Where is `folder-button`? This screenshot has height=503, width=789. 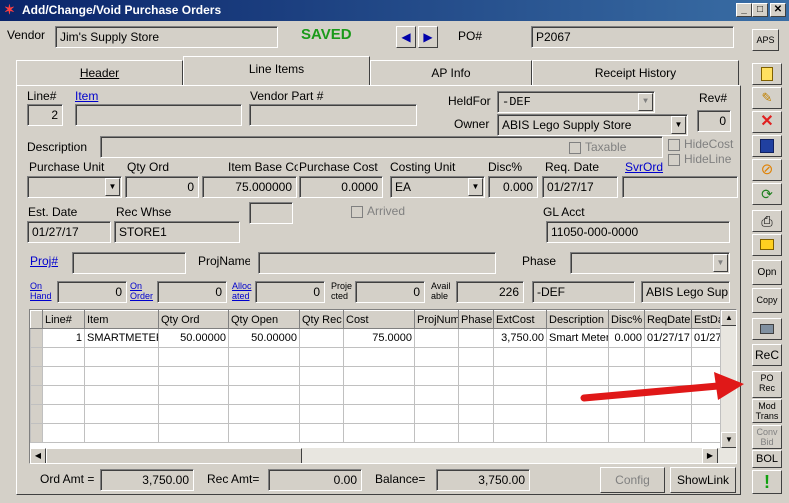
folder-button is located at coordinates (767, 245).